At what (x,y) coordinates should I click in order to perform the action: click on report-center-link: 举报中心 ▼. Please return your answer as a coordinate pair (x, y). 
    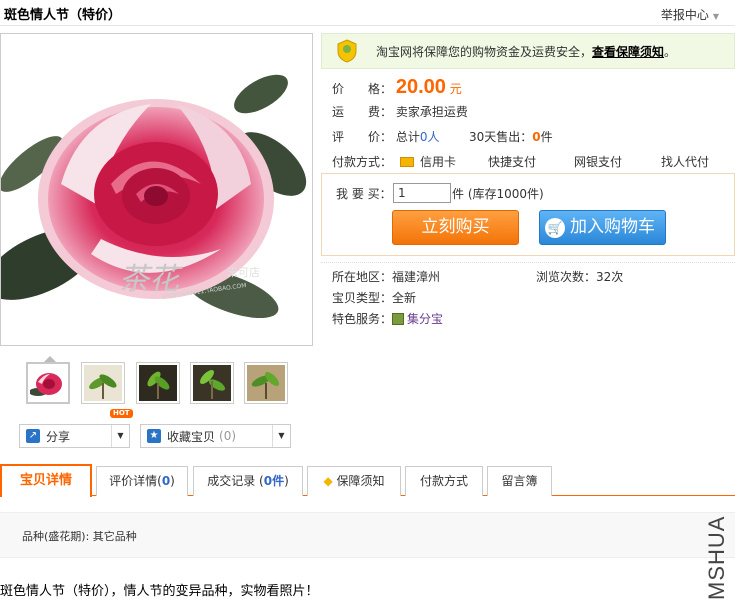
    Looking at the image, I should click on (690, 14).